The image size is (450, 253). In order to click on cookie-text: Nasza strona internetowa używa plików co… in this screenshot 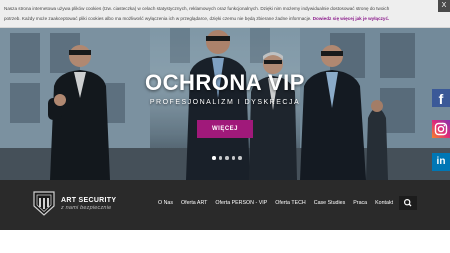, I will do `click(214, 13)`.